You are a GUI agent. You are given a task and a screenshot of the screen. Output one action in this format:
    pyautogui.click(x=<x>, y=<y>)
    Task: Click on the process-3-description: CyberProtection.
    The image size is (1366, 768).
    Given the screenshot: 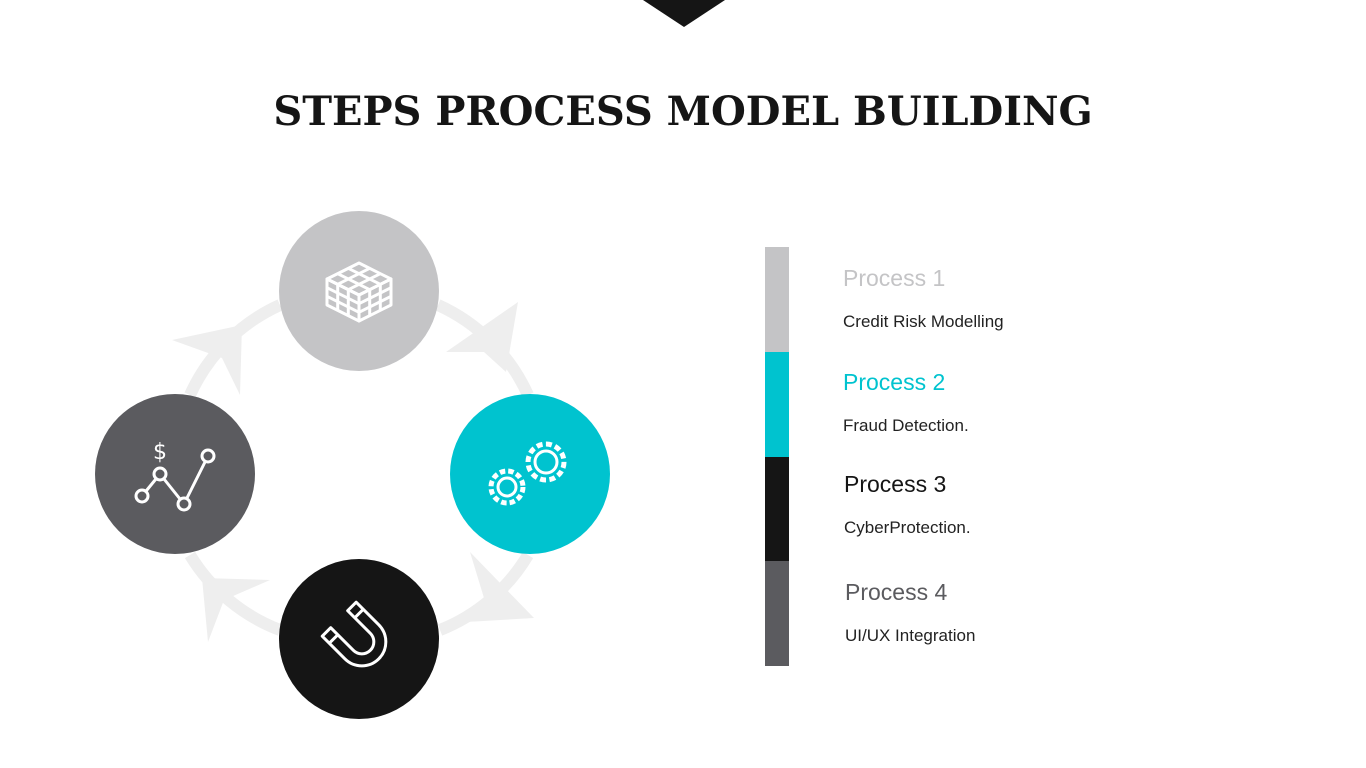 What is the action you would take?
    pyautogui.click(x=907, y=527)
    